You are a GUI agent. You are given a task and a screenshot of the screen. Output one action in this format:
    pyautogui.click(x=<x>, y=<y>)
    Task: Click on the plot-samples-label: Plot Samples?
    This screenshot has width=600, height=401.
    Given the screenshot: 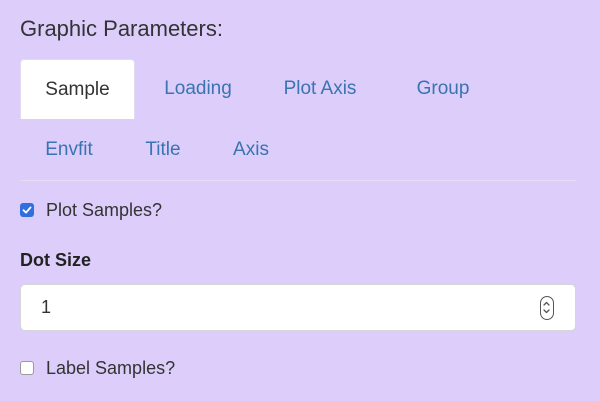 What is the action you would take?
    pyautogui.click(x=104, y=209)
    